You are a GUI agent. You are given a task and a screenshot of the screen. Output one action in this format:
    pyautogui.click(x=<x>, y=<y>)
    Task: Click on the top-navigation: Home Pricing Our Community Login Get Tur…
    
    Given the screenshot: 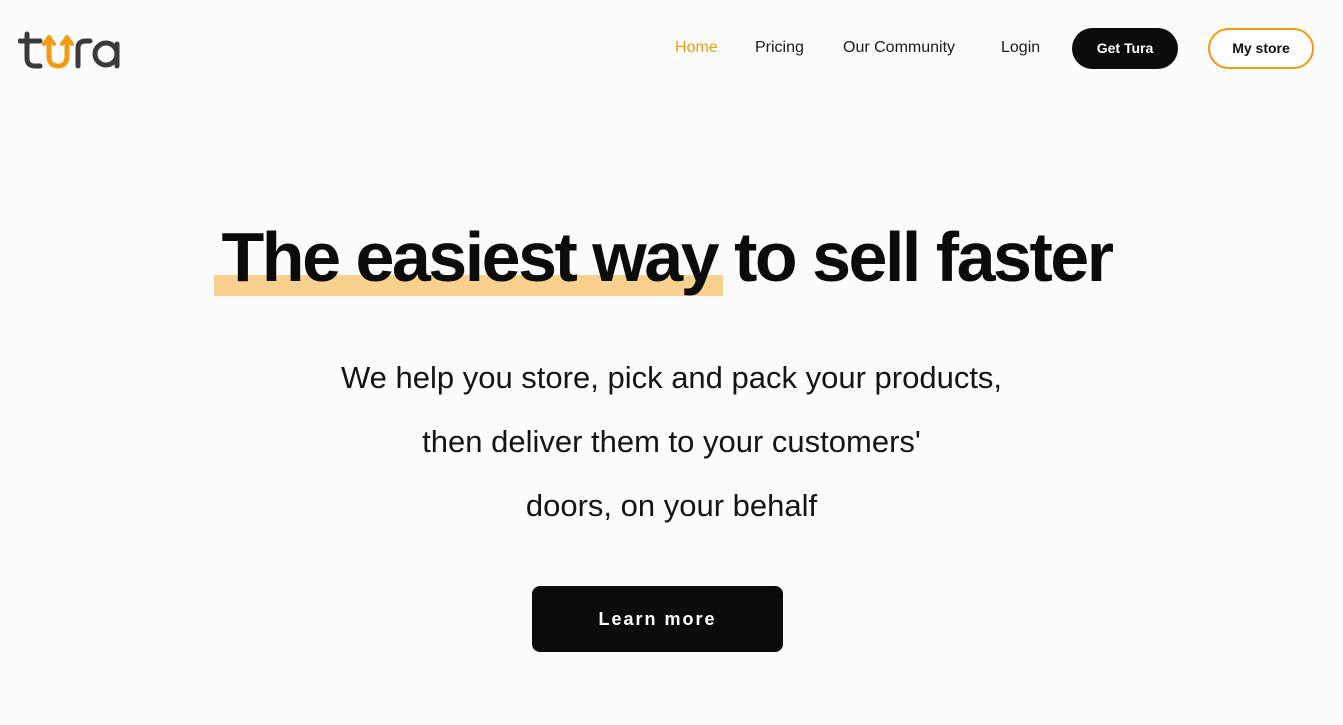 What is the action you would take?
    pyautogui.click(x=671, y=49)
    